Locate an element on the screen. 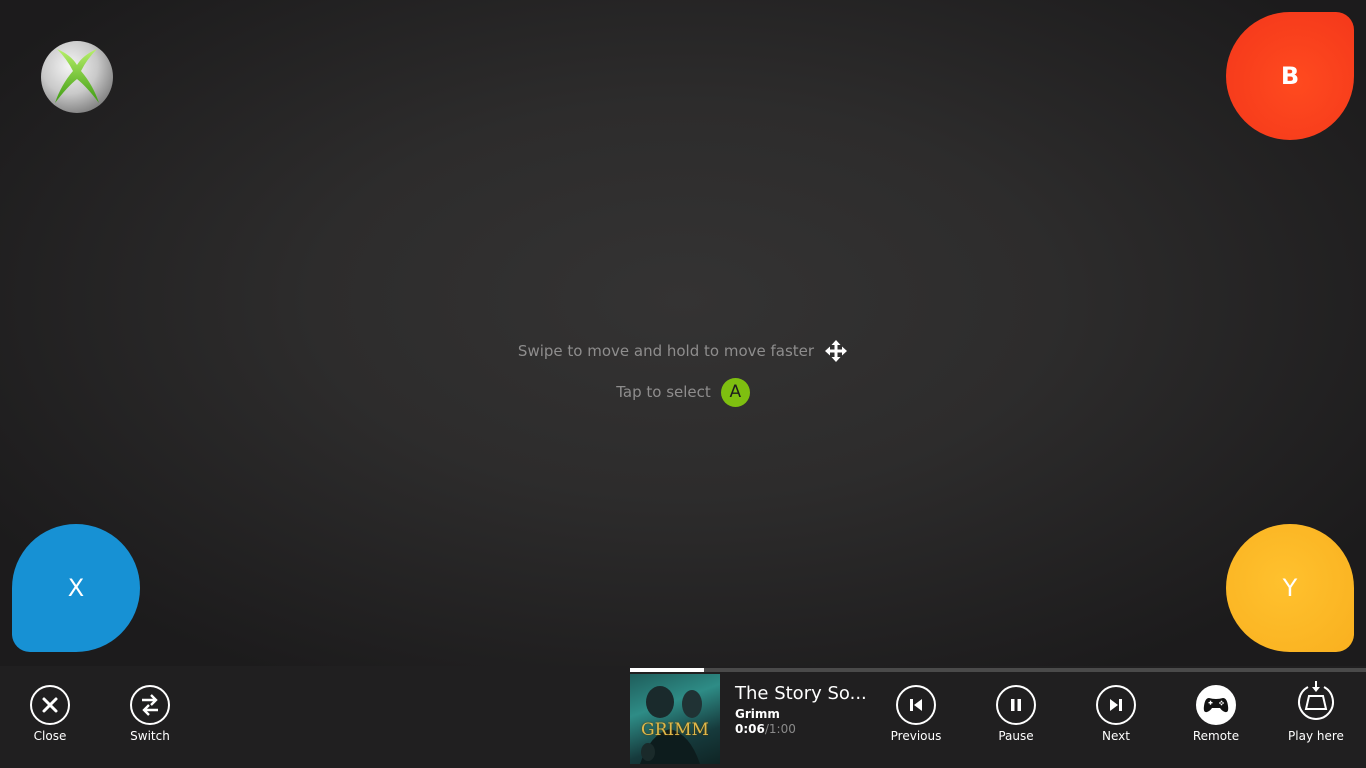  play-here-label: Play here is located at coordinates (1316, 736).